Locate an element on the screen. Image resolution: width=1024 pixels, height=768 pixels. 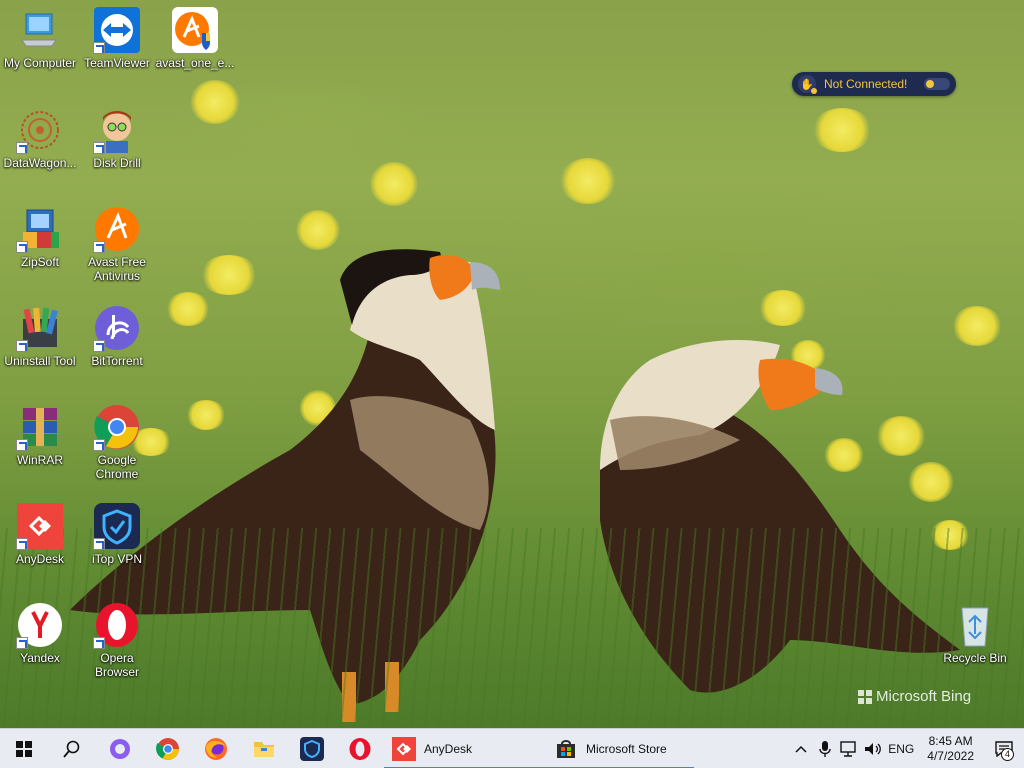
clock: 8:45 AM 4/7/2022 is located at coordinates (950, 748).